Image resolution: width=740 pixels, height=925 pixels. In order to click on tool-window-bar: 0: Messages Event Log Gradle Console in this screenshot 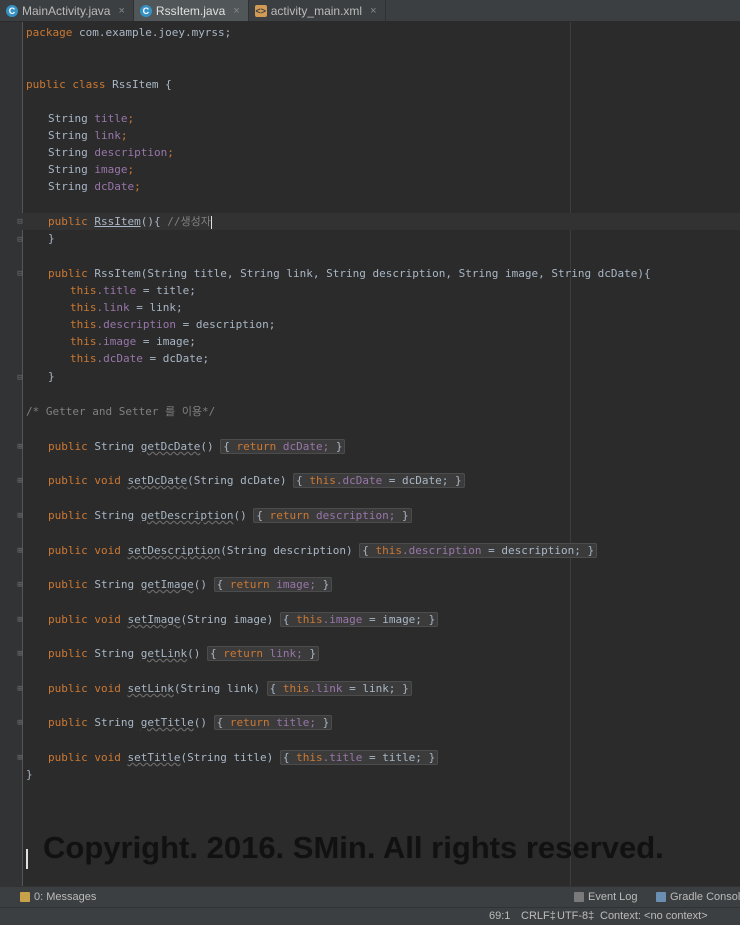, I will do `click(370, 897)`.